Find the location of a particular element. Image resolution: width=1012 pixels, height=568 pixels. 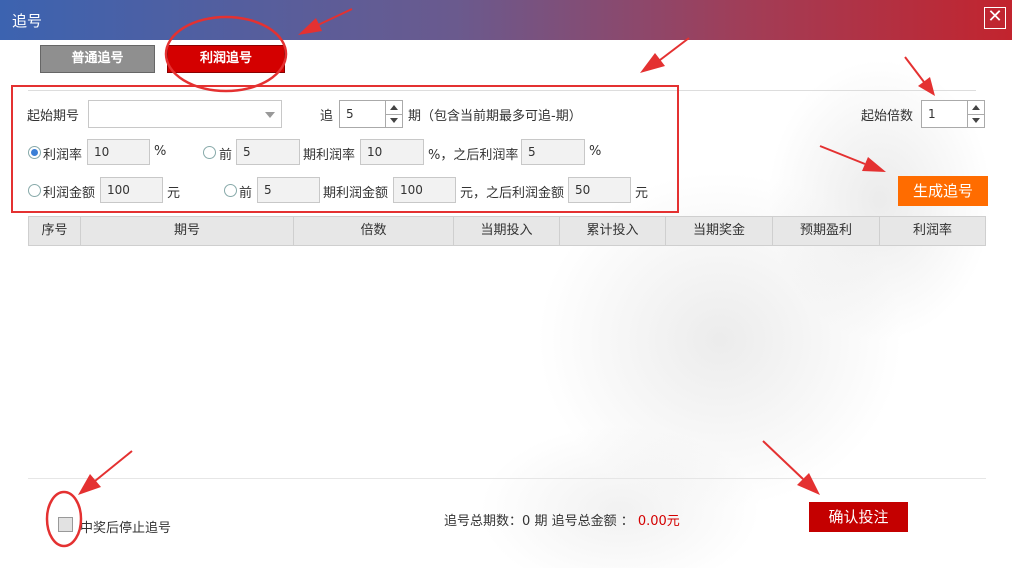

column-header: 当期投入 is located at coordinates (507, 231).